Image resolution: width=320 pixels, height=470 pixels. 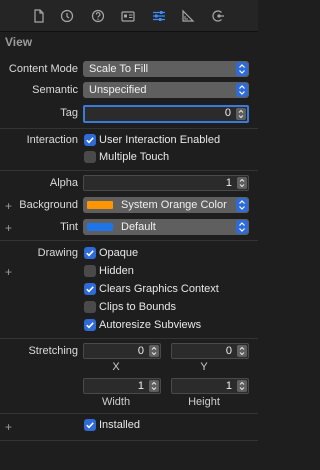 What do you see at coordinates (90, 157) in the screenshot?
I see `multiple-touch-checkbox` at bounding box center [90, 157].